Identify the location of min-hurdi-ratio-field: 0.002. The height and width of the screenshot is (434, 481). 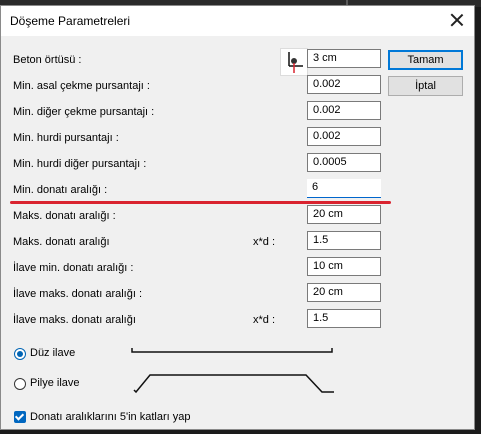
(344, 136).